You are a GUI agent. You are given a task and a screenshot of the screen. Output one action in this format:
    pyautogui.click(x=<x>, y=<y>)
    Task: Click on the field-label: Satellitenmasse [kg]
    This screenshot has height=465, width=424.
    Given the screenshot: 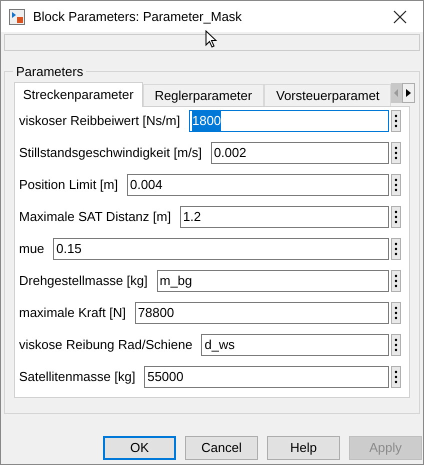 What is the action you would take?
    pyautogui.click(x=77, y=377)
    